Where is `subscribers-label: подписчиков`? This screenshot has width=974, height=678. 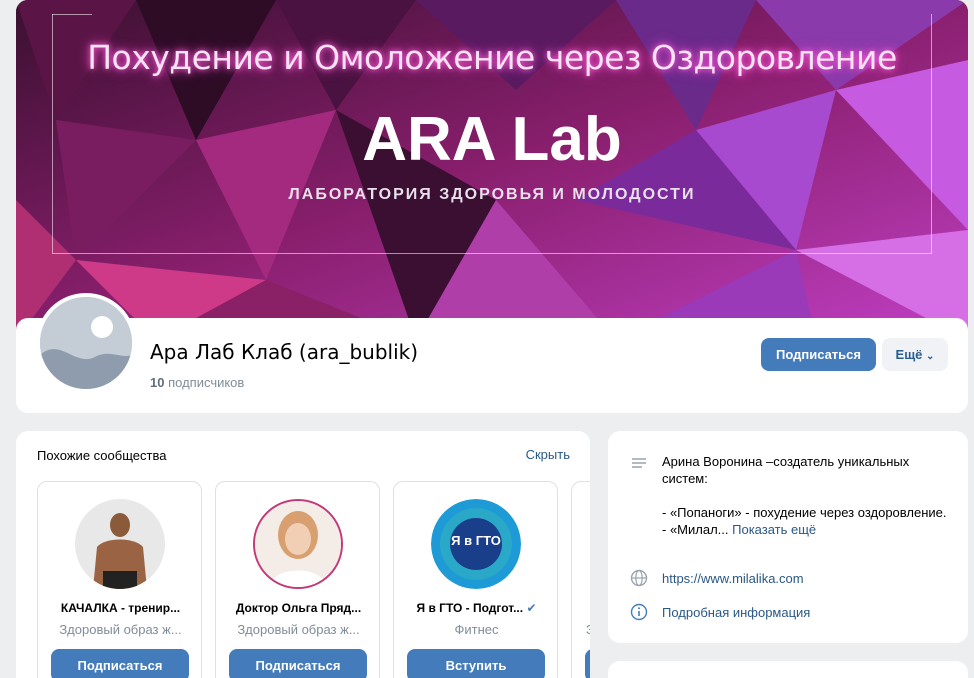 subscribers-label: подписчиков is located at coordinates (206, 382).